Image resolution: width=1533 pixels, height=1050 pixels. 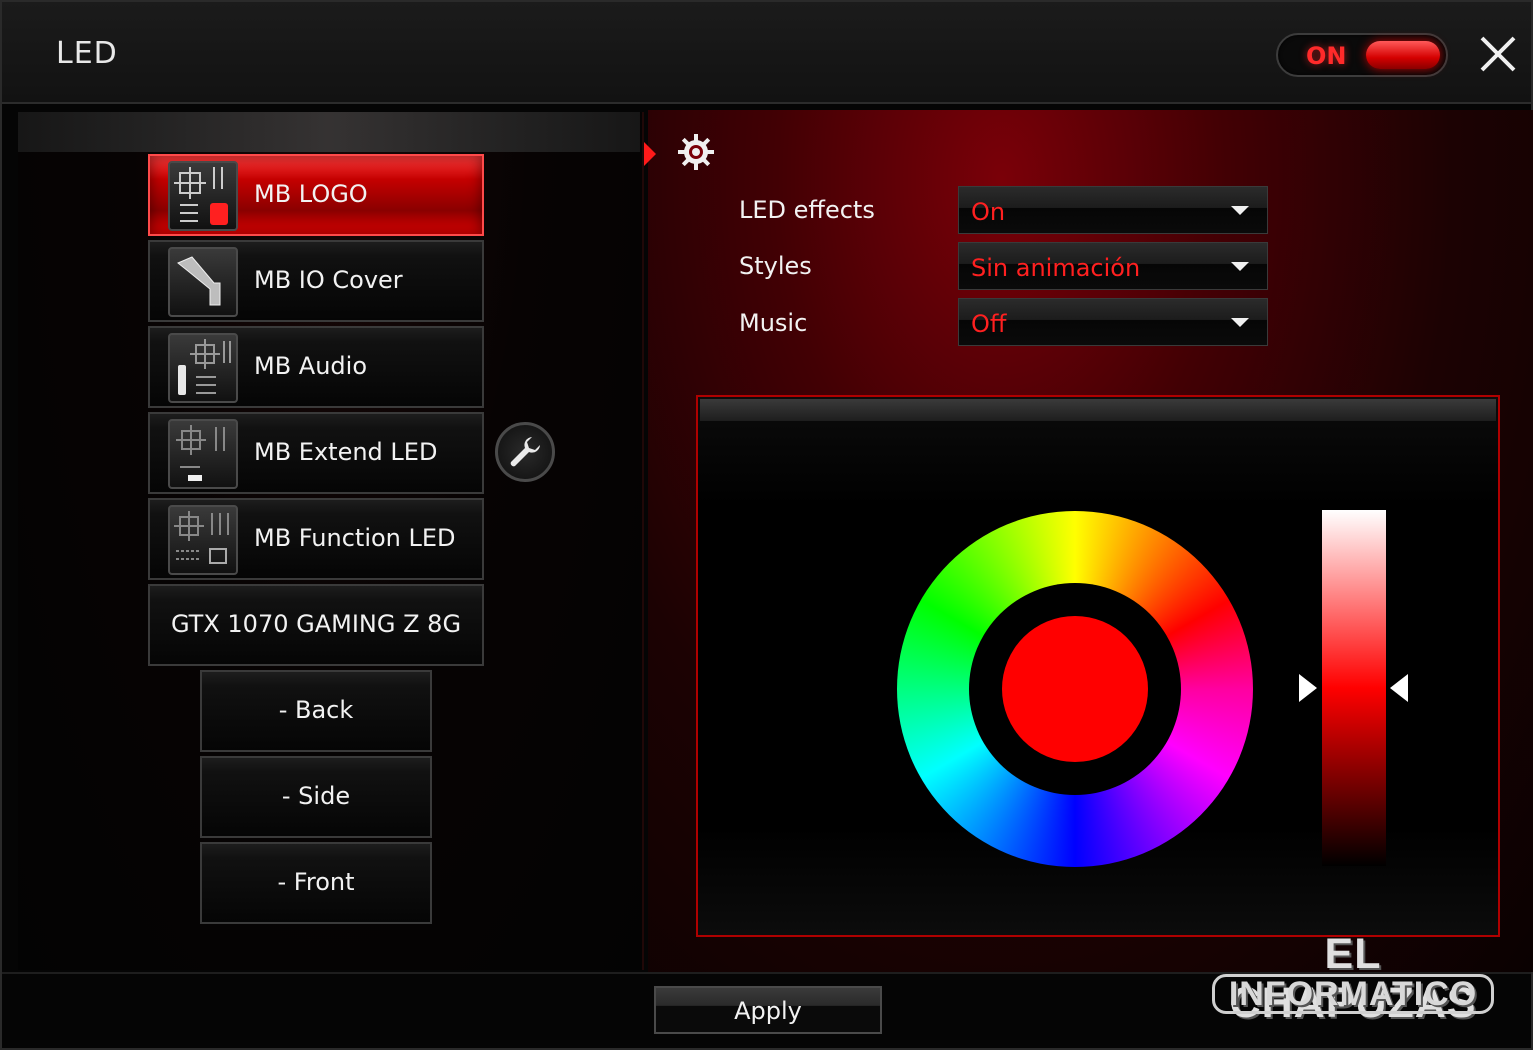 What do you see at coordinates (1354, 688) in the screenshot?
I see `brightness-slider` at bounding box center [1354, 688].